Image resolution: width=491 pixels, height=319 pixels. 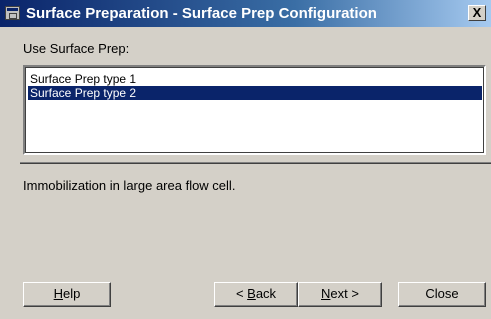 What do you see at coordinates (344, 293) in the screenshot?
I see `next-button-label-post: ext >` at bounding box center [344, 293].